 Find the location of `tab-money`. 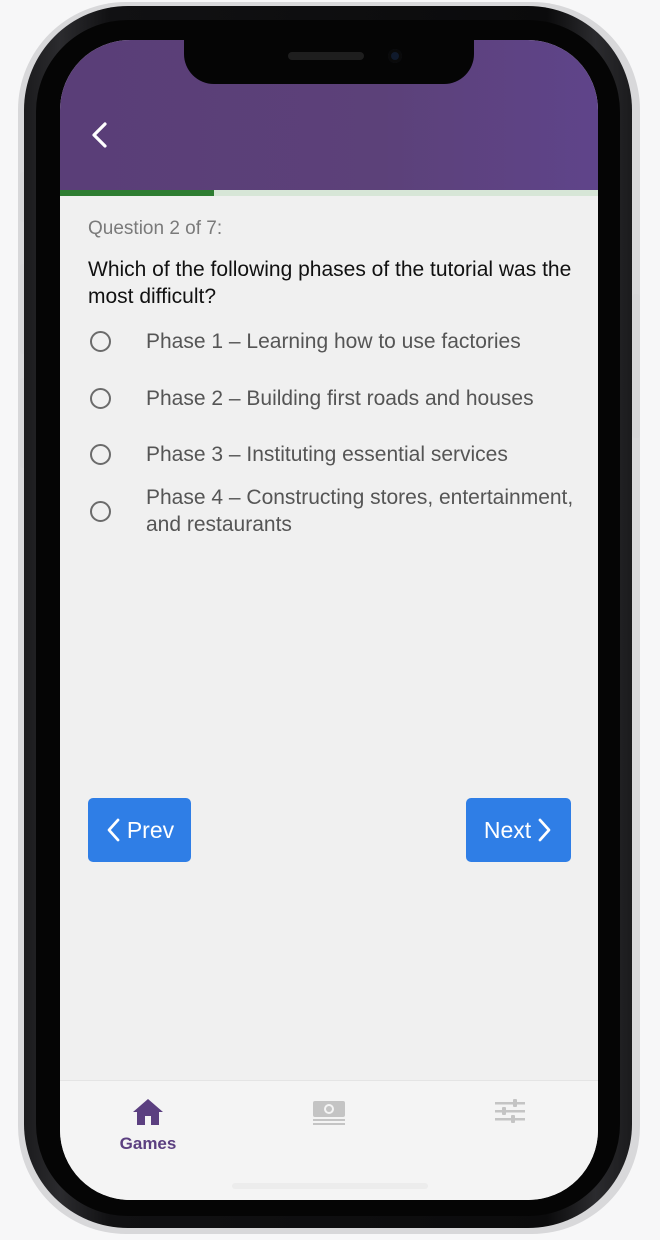

tab-money is located at coordinates (329, 1114).